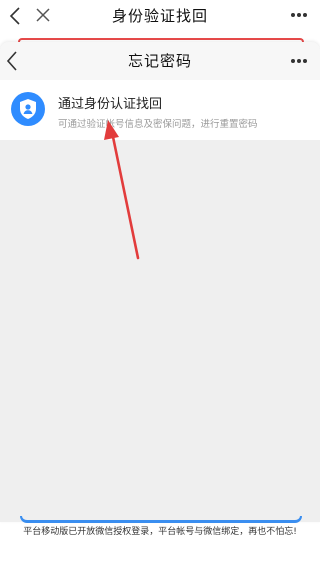 The width and height of the screenshot is (320, 561). What do you see at coordinates (158, 124) in the screenshot?
I see `option-description: 可通过验证帐号信息及密保问题，进行重置密码` at bounding box center [158, 124].